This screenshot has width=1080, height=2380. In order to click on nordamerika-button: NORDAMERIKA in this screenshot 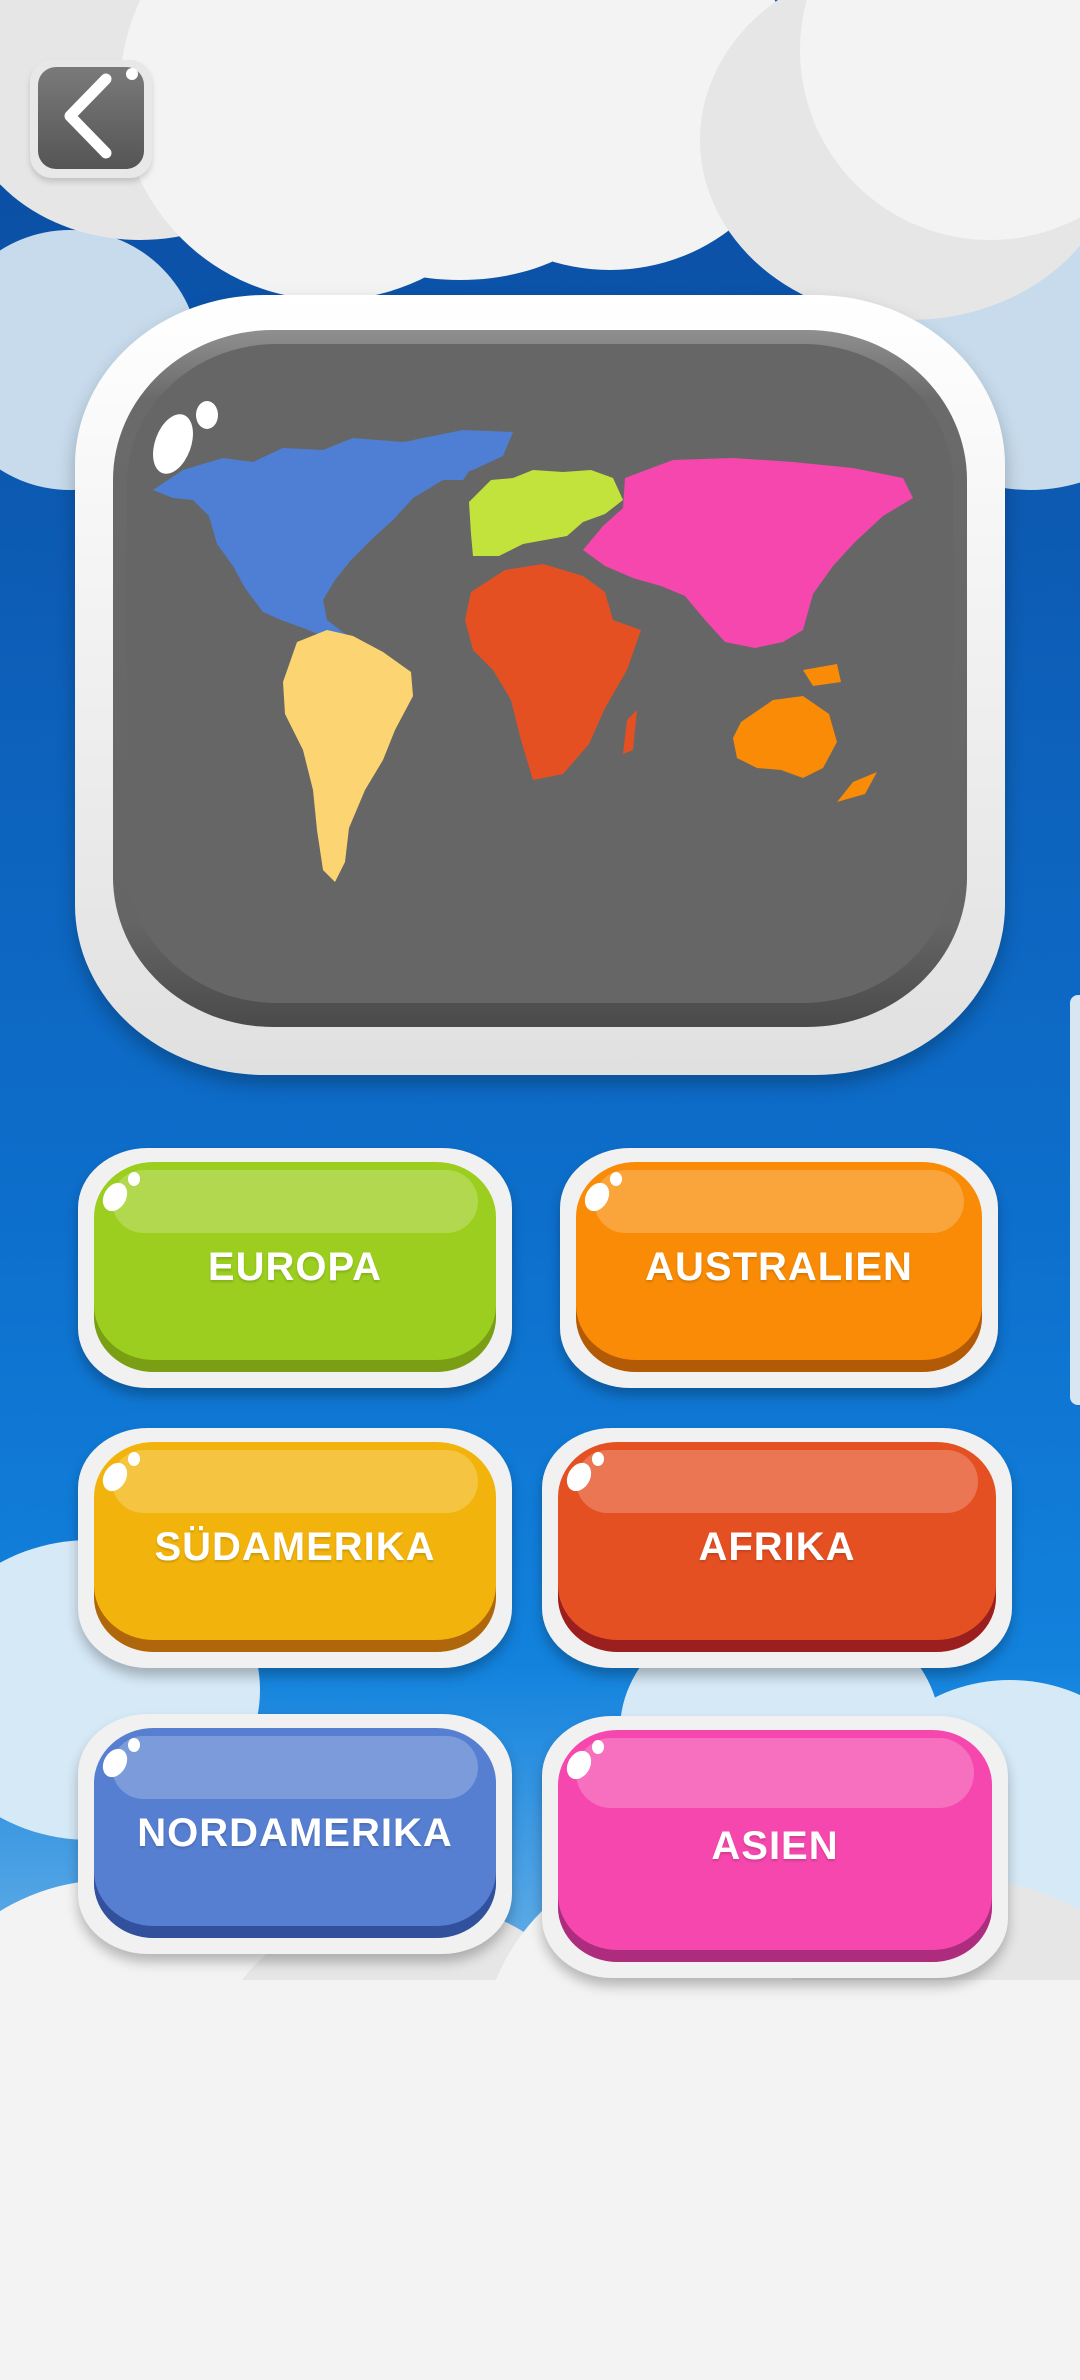, I will do `click(295, 1834)`.